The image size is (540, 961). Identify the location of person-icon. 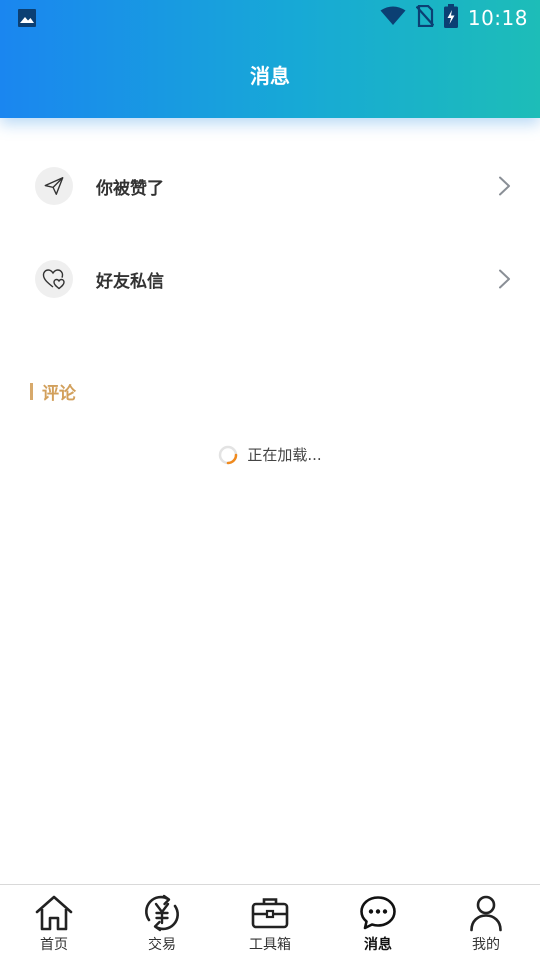
(486, 913).